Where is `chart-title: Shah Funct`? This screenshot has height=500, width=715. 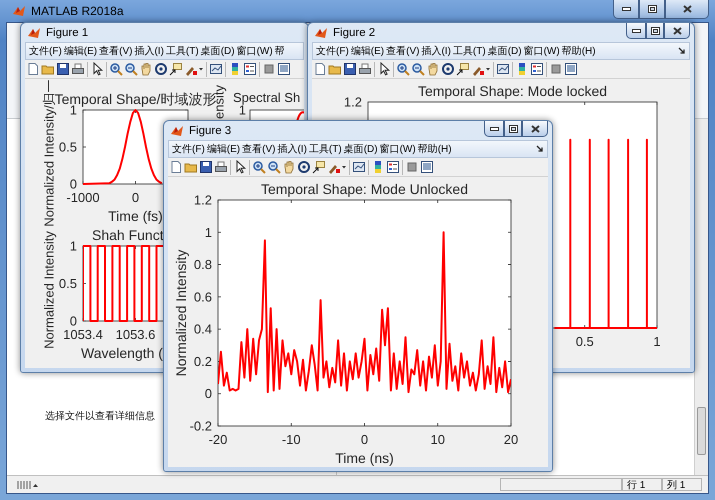
chart-title: Shah Funct is located at coordinates (128, 235).